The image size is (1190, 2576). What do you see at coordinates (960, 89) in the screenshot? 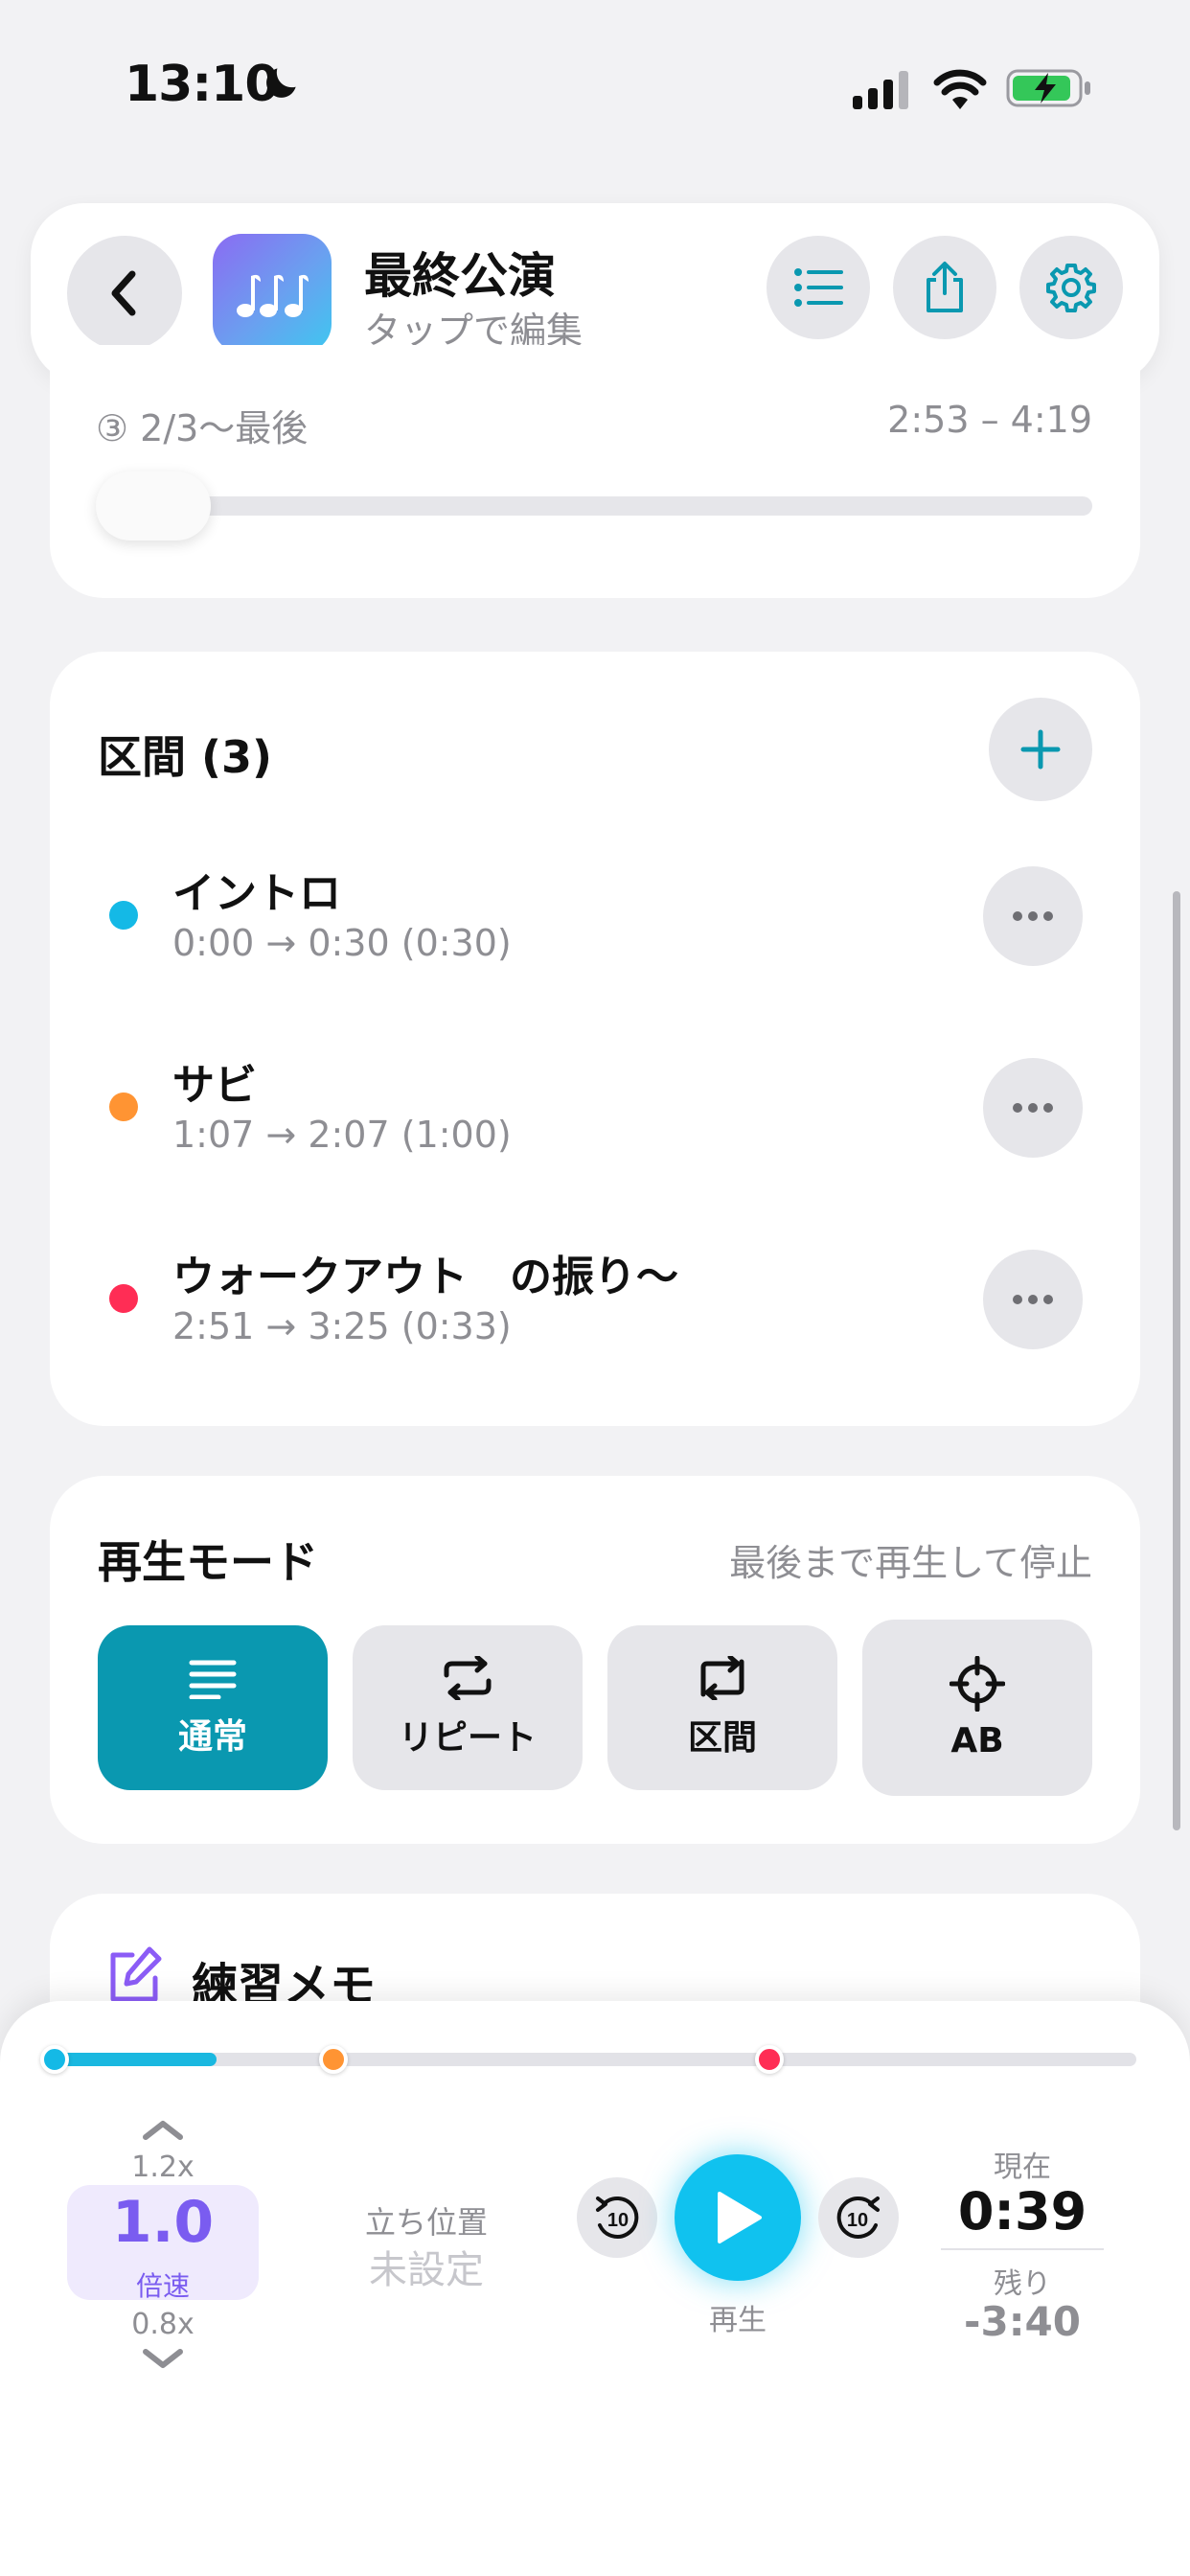
I see `wifi-icon` at bounding box center [960, 89].